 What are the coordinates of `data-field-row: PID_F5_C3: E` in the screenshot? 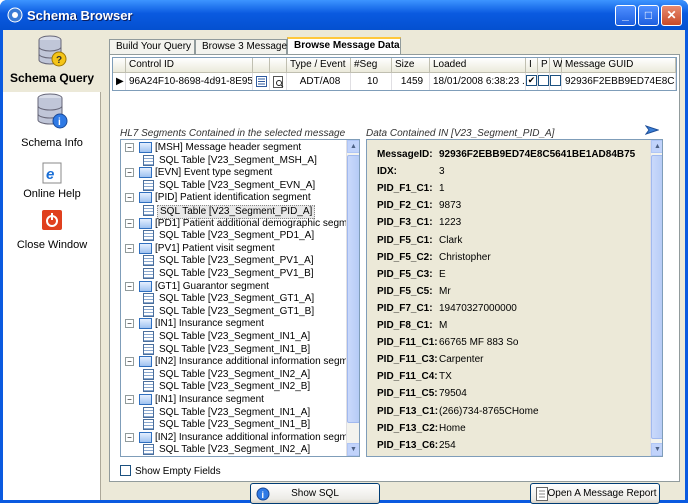 It's located at (511, 274).